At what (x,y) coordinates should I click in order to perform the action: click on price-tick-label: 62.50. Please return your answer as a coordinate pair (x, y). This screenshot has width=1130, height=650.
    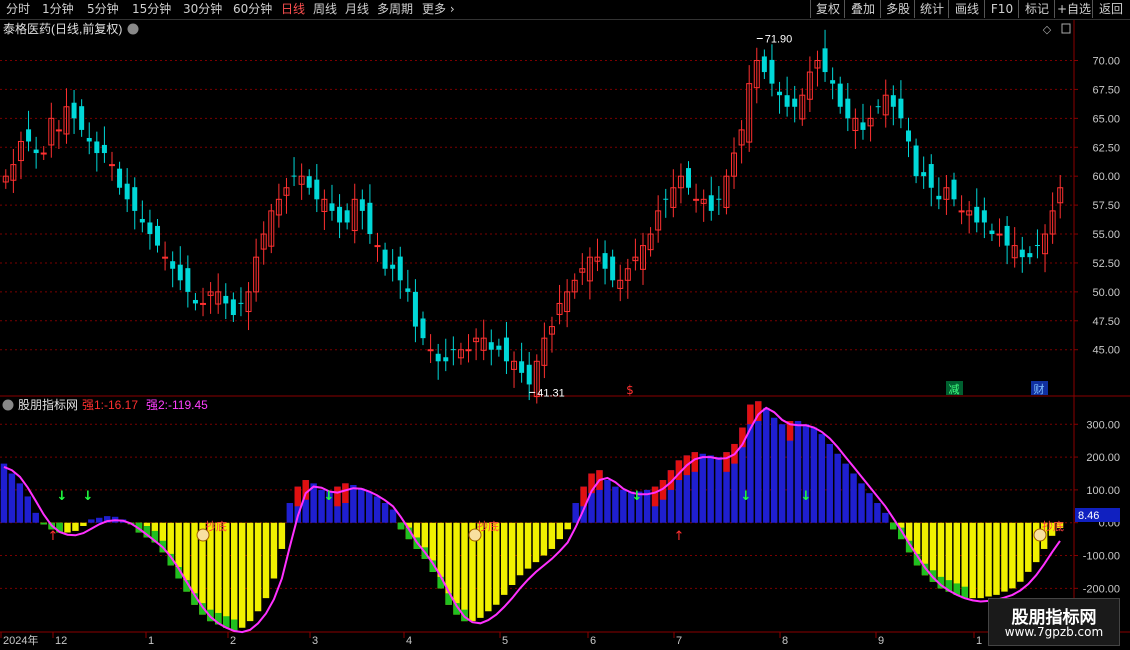
    Looking at the image, I should click on (1106, 148).